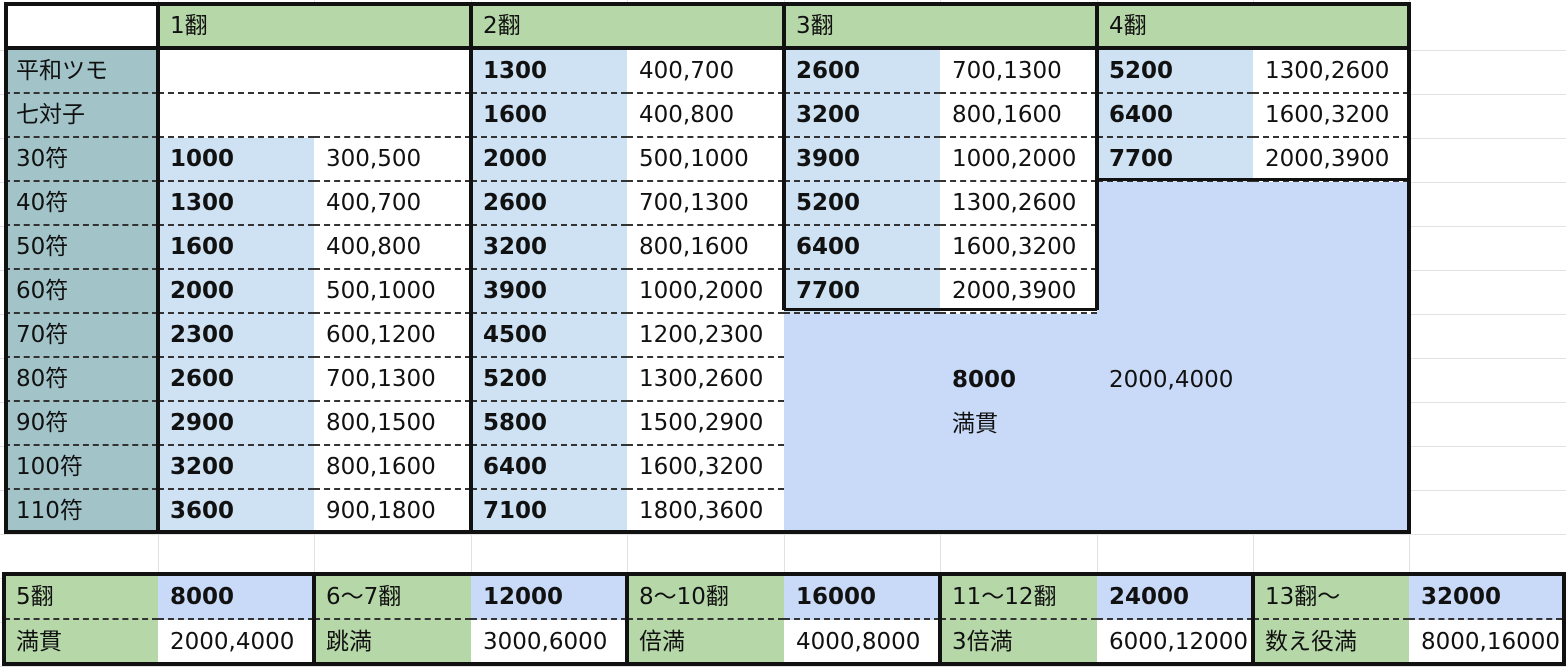 Image resolution: width=1566 pixels, height=667 pixels. I want to click on limit-divider, so click(940, 619).